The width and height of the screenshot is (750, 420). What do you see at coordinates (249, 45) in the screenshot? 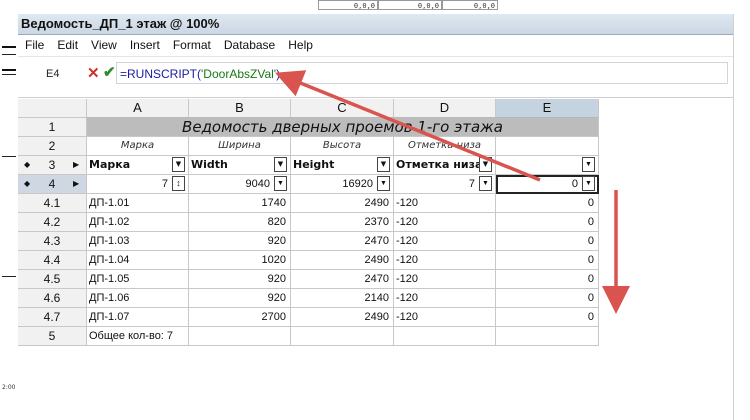
I see `menu-database: Database` at bounding box center [249, 45].